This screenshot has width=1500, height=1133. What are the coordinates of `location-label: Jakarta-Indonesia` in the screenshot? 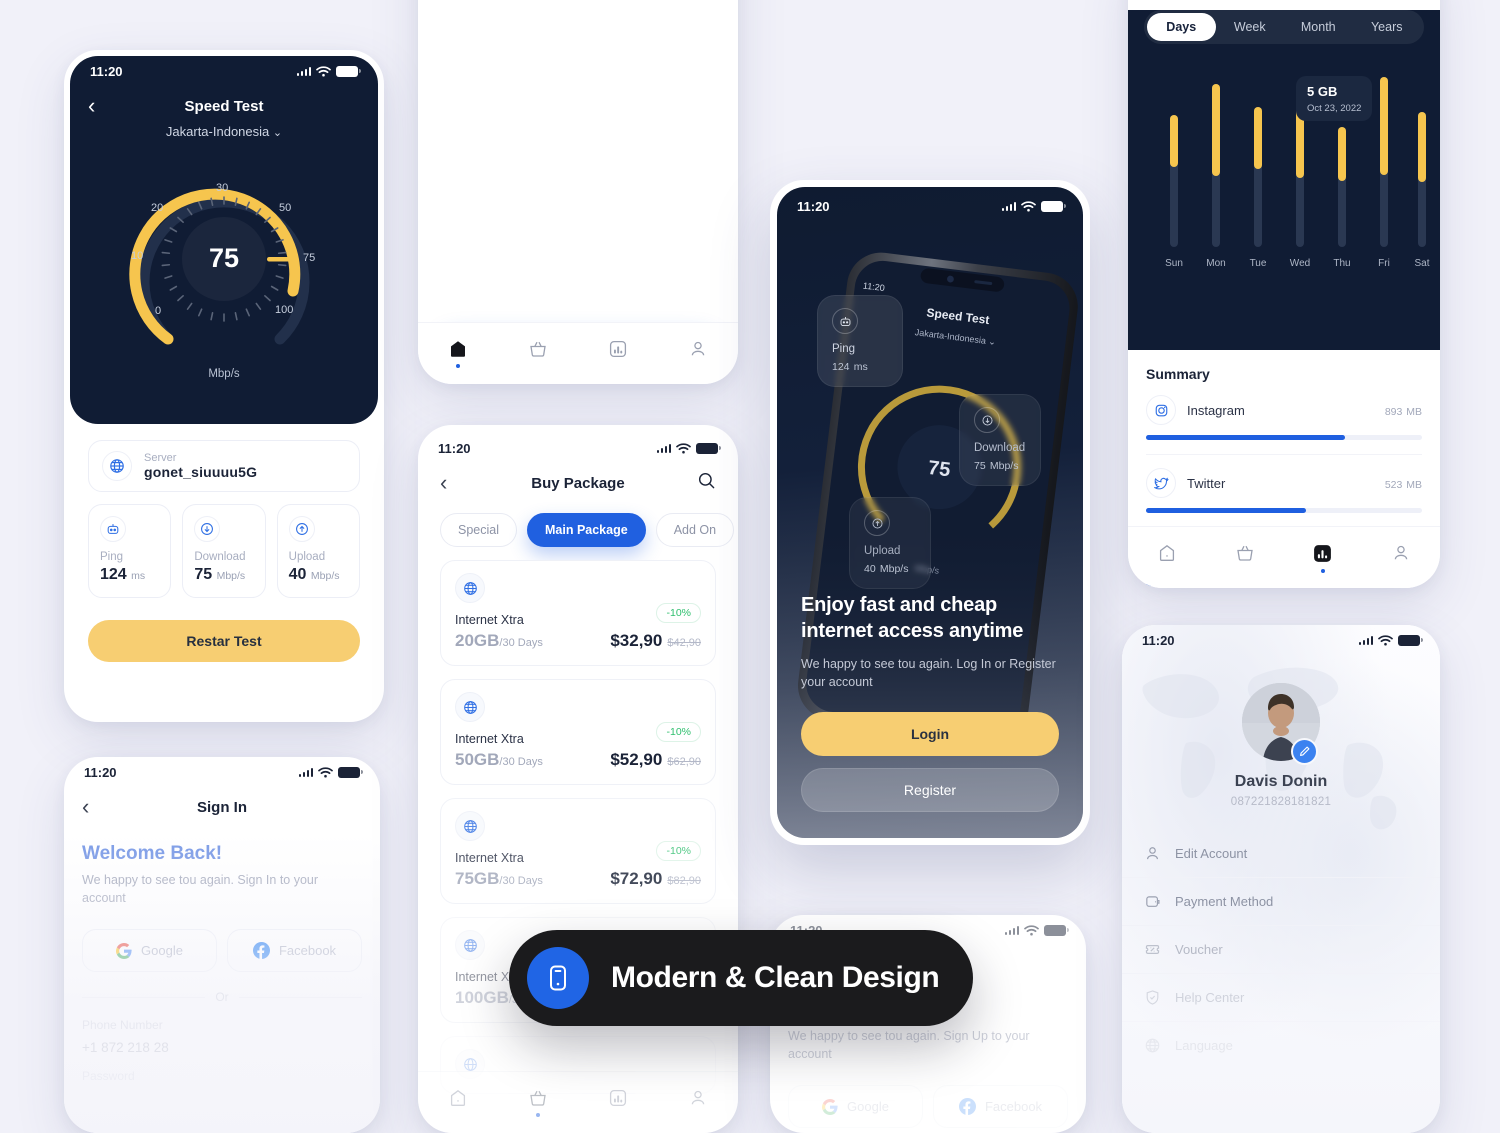 It's located at (217, 131).